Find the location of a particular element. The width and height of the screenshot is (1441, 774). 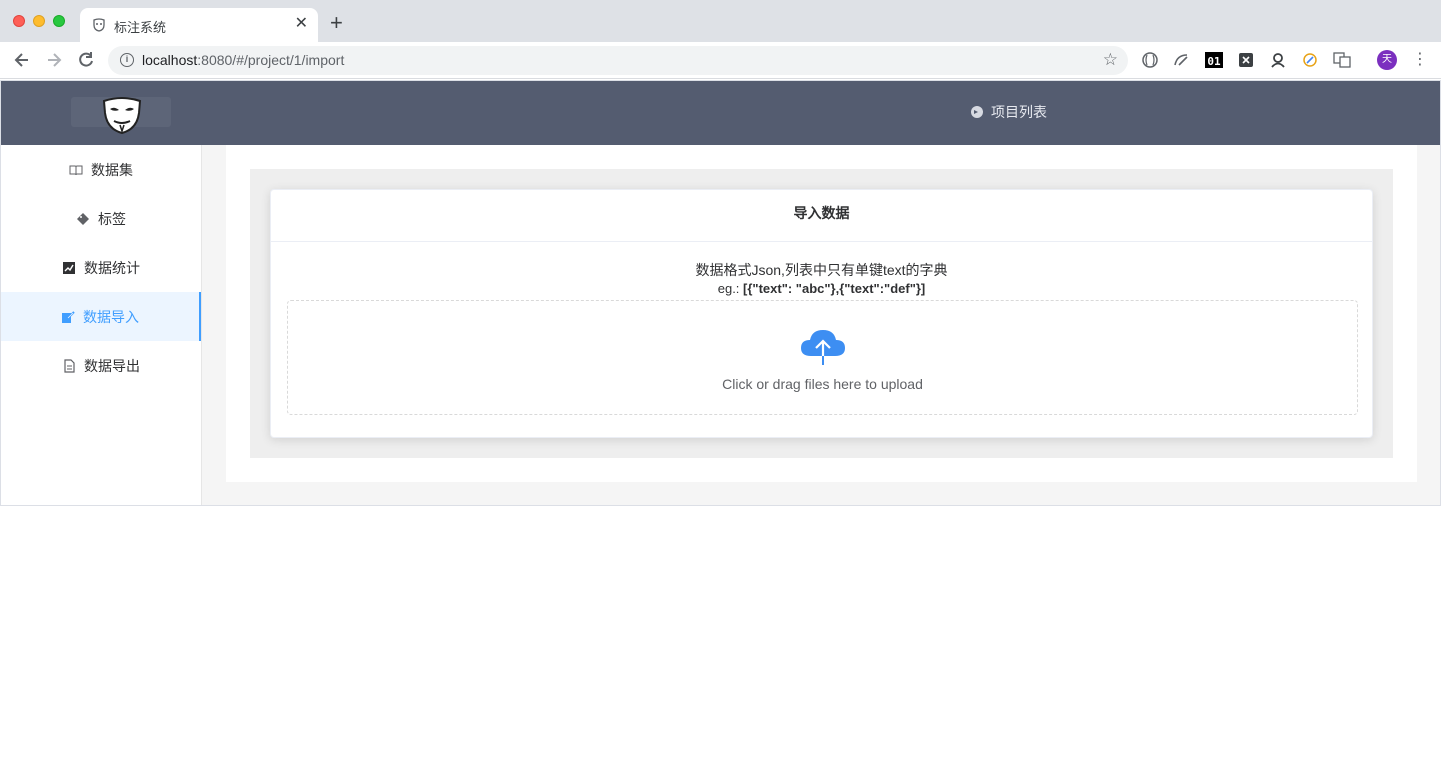

sidebar-item-label: 数据导出 is located at coordinates (112, 365).